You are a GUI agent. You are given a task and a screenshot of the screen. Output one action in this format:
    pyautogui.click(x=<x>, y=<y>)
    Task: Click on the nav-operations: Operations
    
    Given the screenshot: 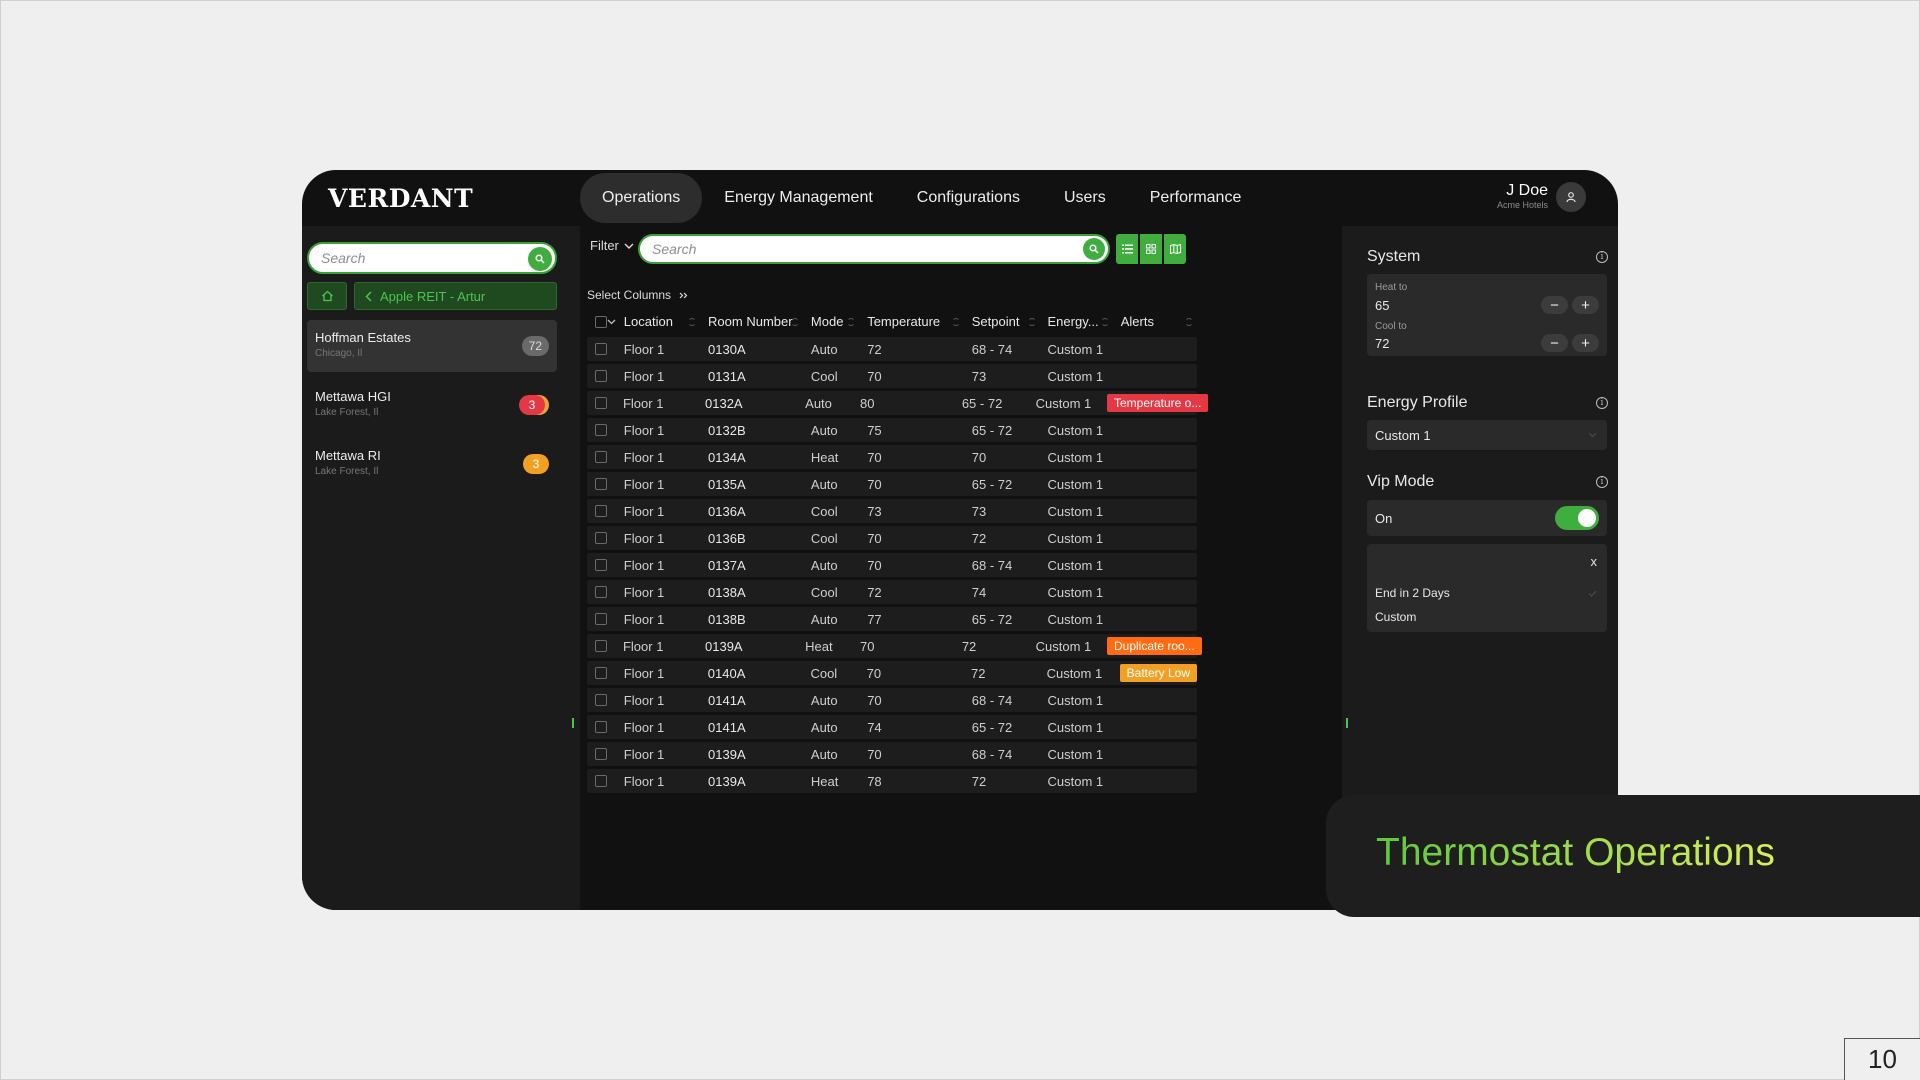 What is the action you would take?
    pyautogui.click(x=641, y=198)
    